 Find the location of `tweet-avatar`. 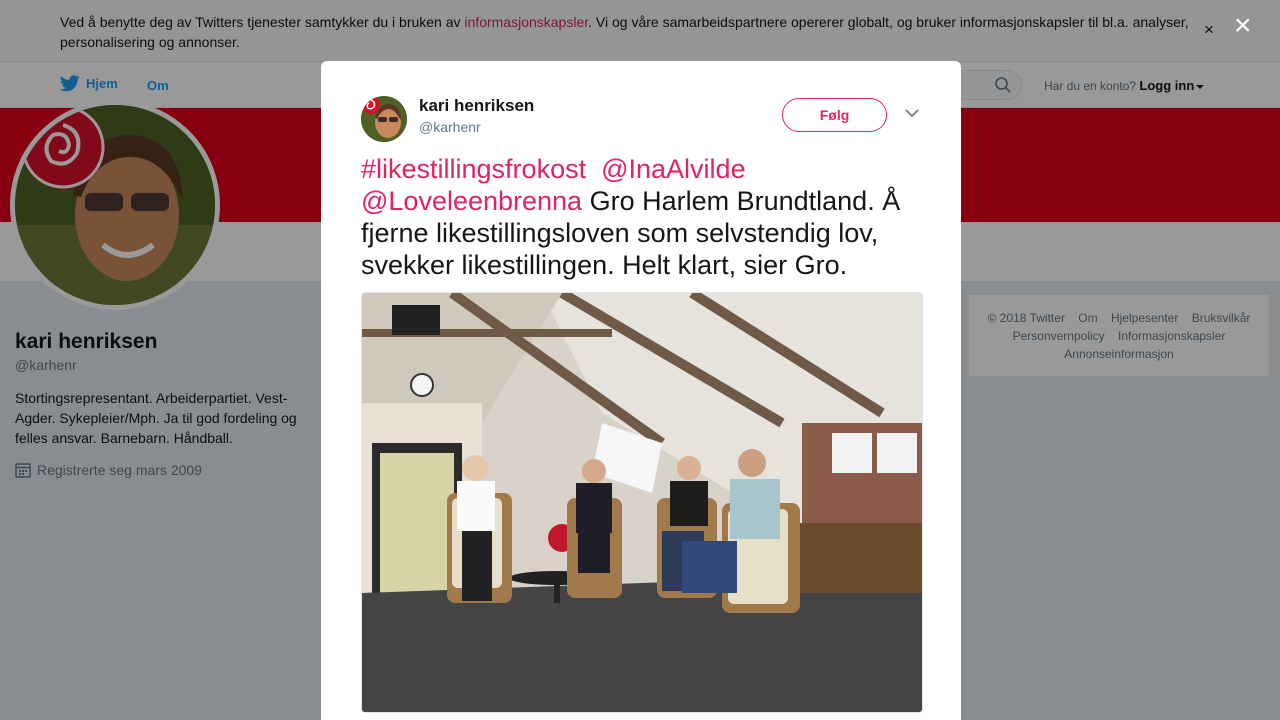

tweet-avatar is located at coordinates (384, 119).